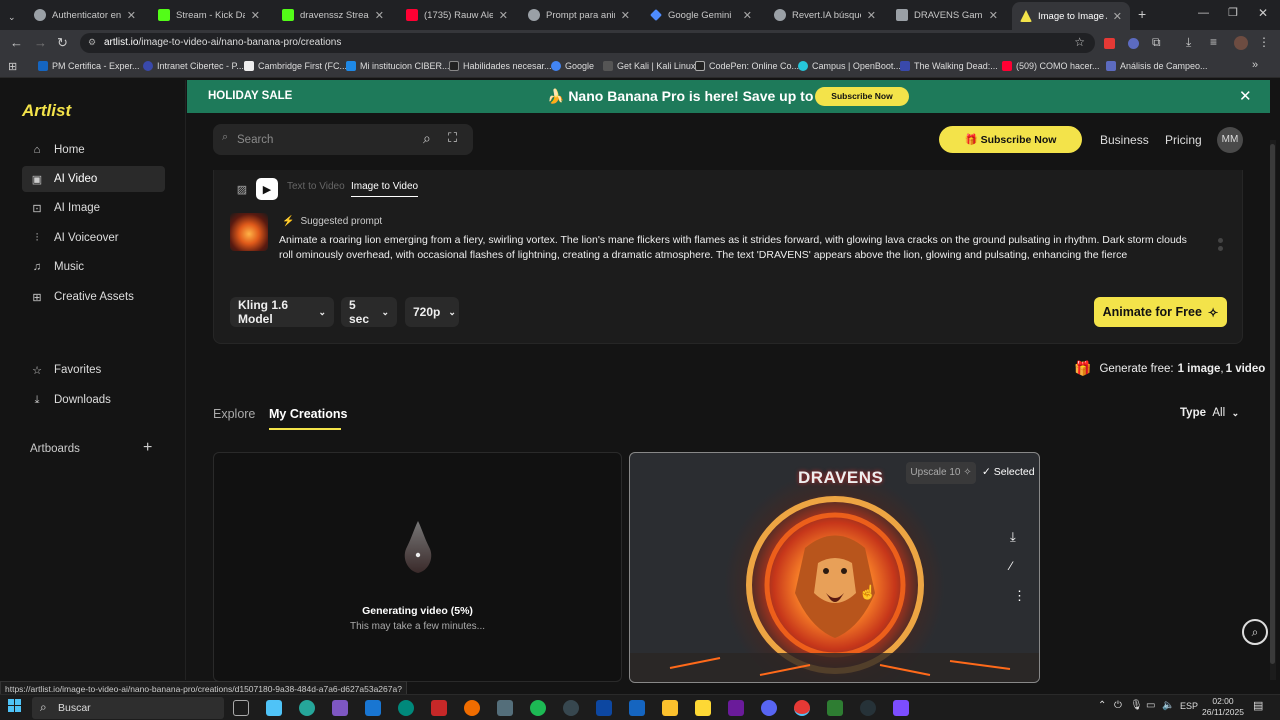  What do you see at coordinates (1150, 705) in the screenshot?
I see `network-icon: ▭` at bounding box center [1150, 705].